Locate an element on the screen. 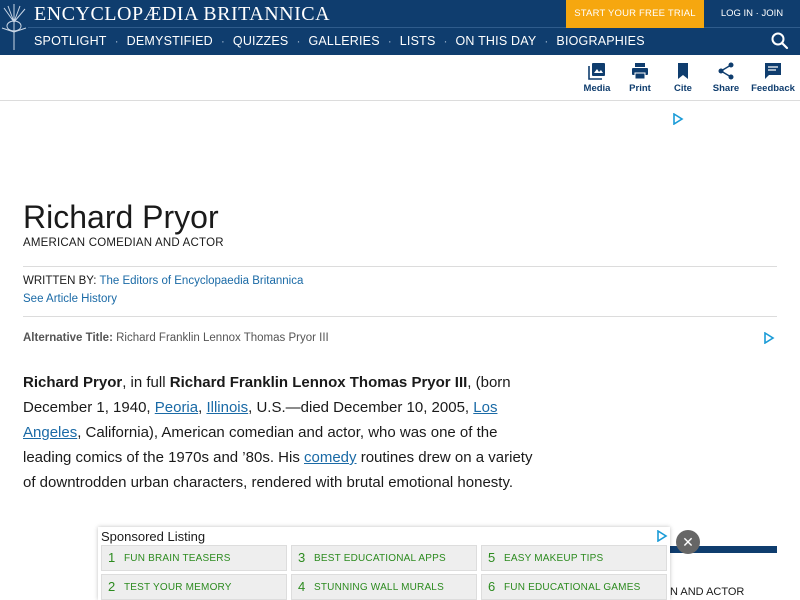 The height and width of the screenshot is (600, 800). author-link: The Editors of Encyclopaedia Britannica is located at coordinates (201, 281).